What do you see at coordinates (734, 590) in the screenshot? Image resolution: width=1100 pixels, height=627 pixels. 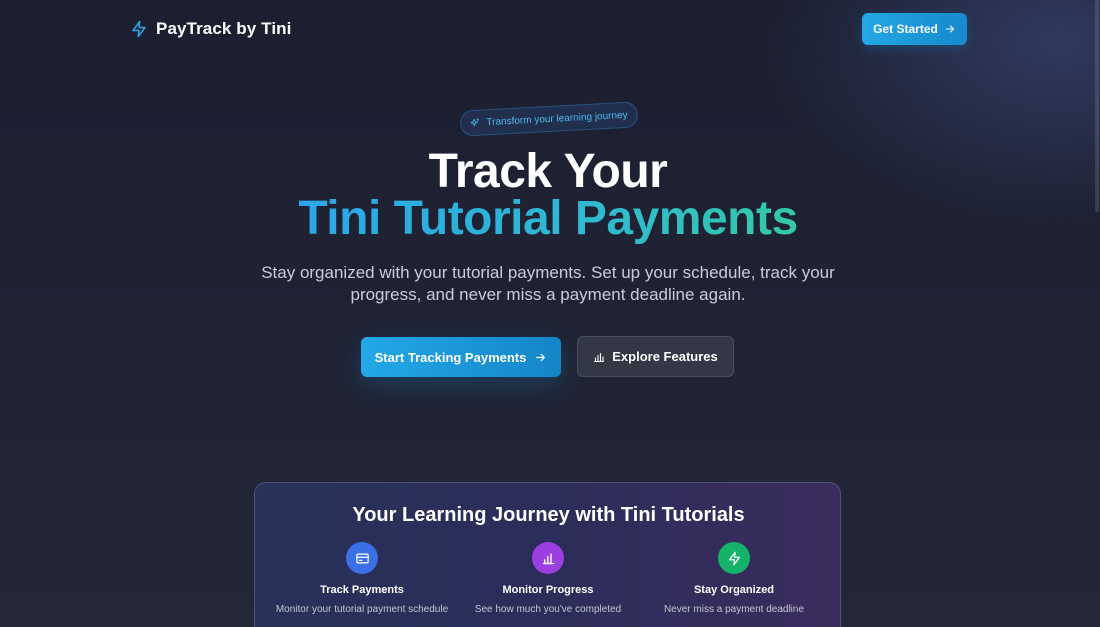 I see `feature-title: Stay Organized` at bounding box center [734, 590].